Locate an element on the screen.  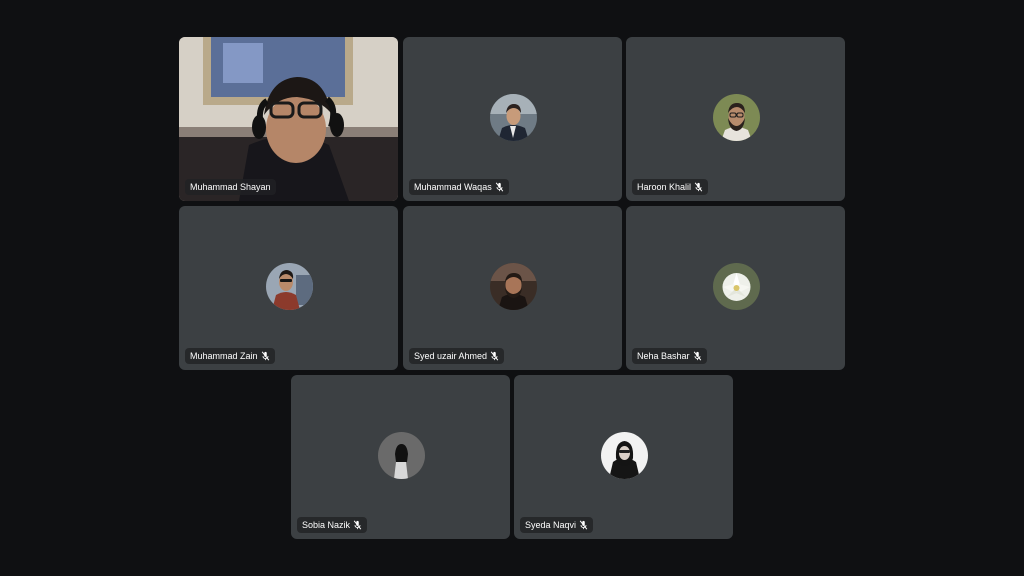
participant-name-chip: Syeda Naqvi is located at coordinates (557, 525).